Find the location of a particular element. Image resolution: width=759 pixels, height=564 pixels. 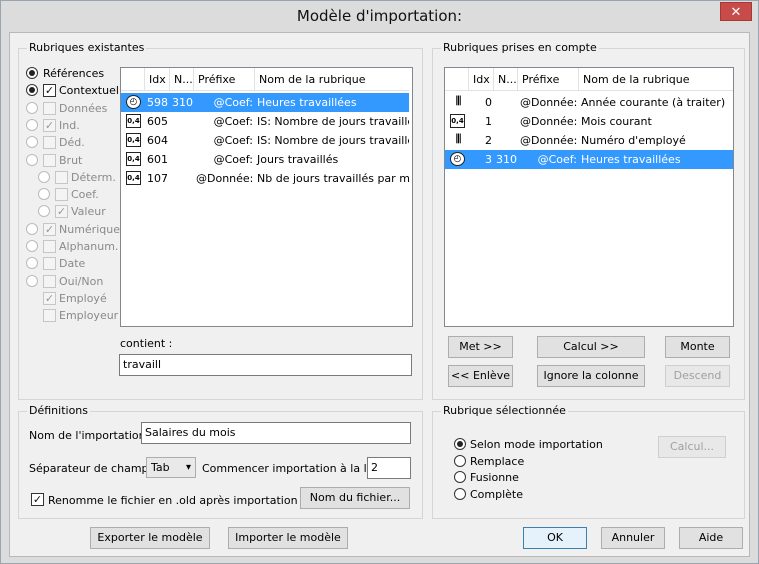

separator-label: Séparateur de champs : is located at coordinates (95, 468).